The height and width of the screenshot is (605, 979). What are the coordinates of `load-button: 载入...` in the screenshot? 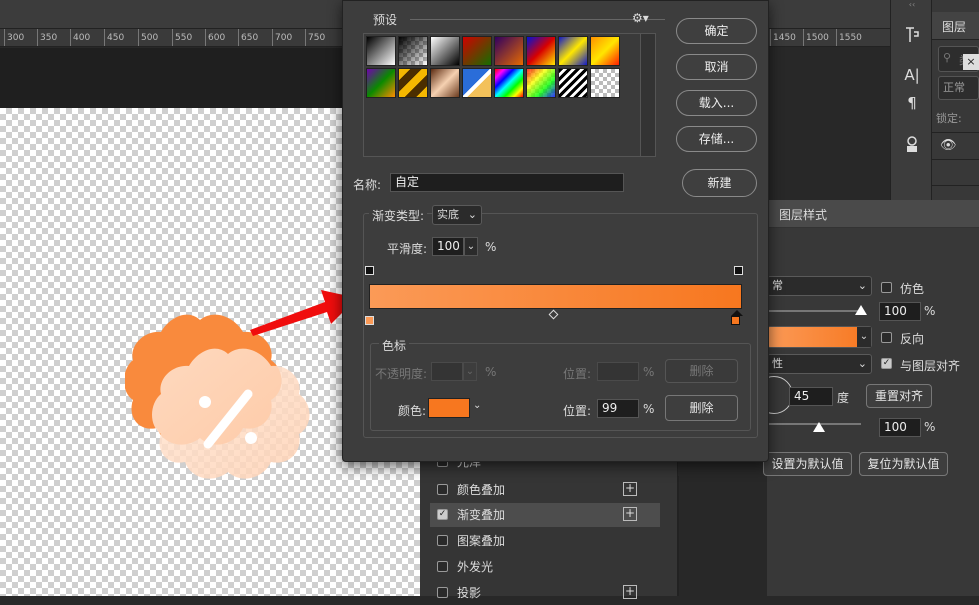 It's located at (716, 103).